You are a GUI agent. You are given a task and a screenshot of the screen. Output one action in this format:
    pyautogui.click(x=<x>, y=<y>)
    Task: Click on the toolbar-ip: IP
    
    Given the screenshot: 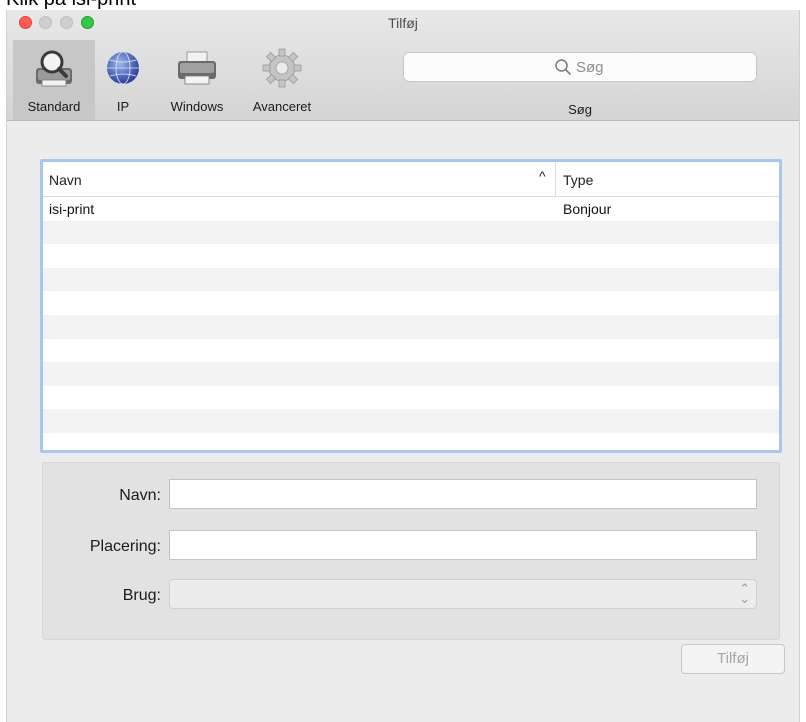 What is the action you would take?
    pyautogui.click(x=123, y=80)
    